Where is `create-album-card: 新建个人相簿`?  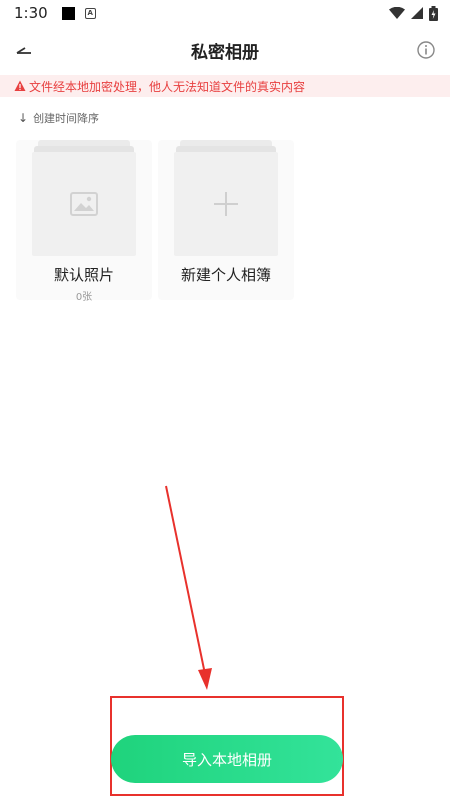
create-album-card: 新建个人相簿 is located at coordinates (226, 220).